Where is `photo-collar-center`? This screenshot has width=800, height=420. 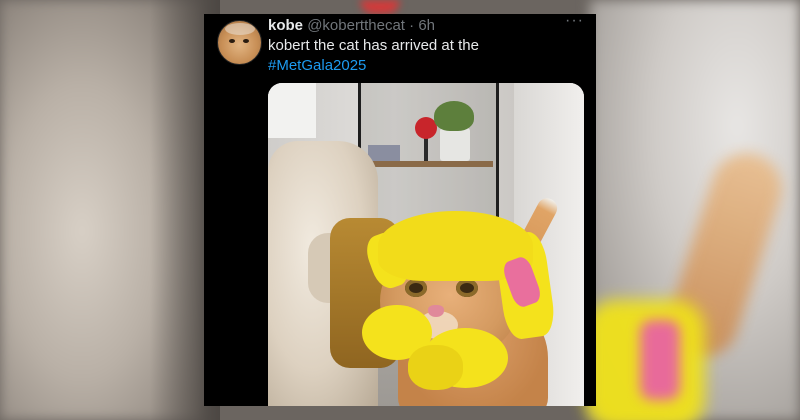
photo-collar-center is located at coordinates (435, 367).